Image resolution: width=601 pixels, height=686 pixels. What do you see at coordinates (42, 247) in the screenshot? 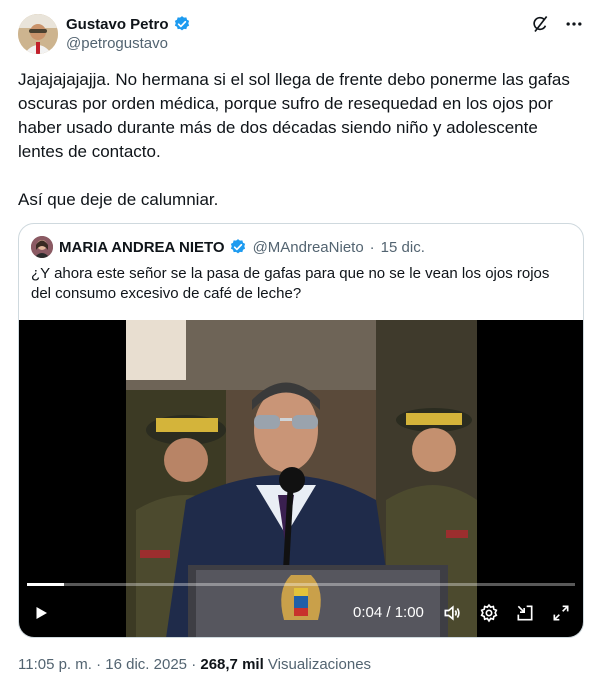
I see `quote-author-avatar` at bounding box center [42, 247].